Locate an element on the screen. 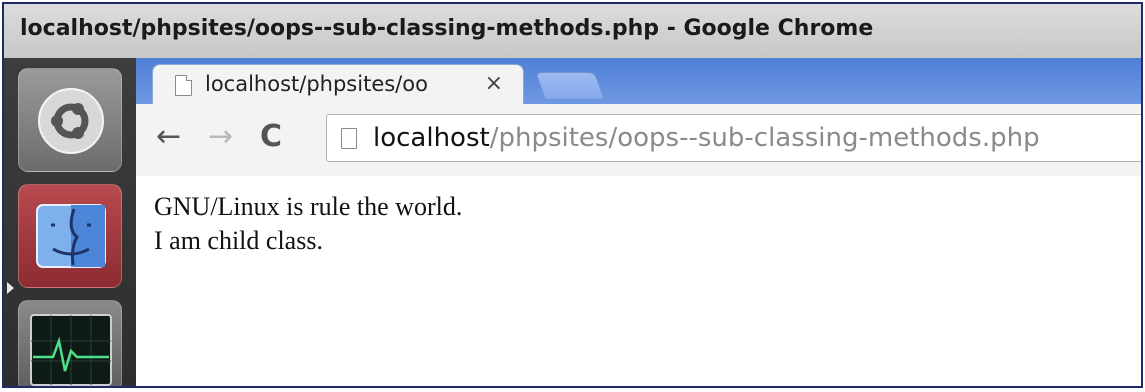 The image size is (1145, 392). system-monitor-icon is located at coordinates (71, 350).